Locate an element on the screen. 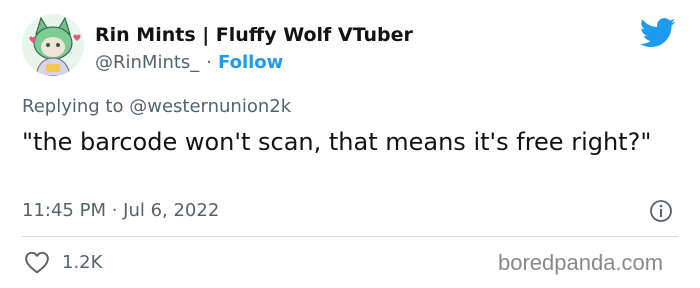 The height and width of the screenshot is (288, 700). like-button: 1.2K is located at coordinates (63, 262).